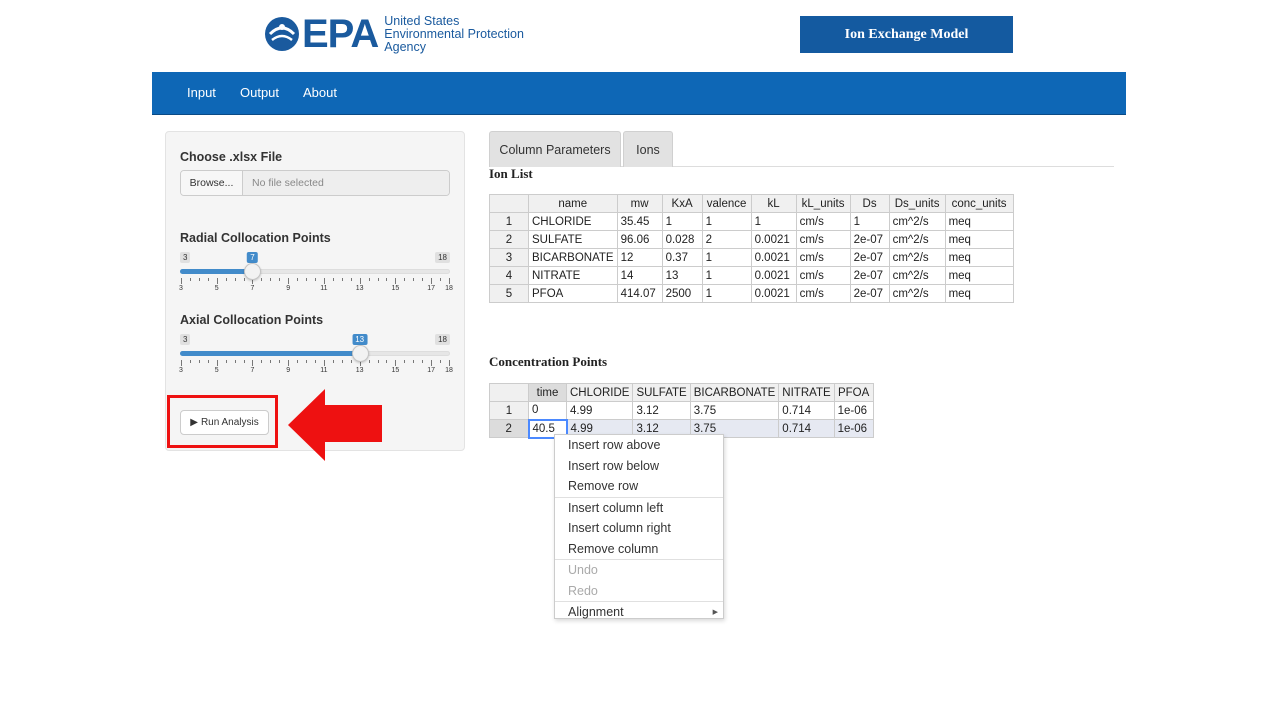 The image size is (1280, 720). What do you see at coordinates (823, 203) in the screenshot?
I see `column-header: kL_units` at bounding box center [823, 203].